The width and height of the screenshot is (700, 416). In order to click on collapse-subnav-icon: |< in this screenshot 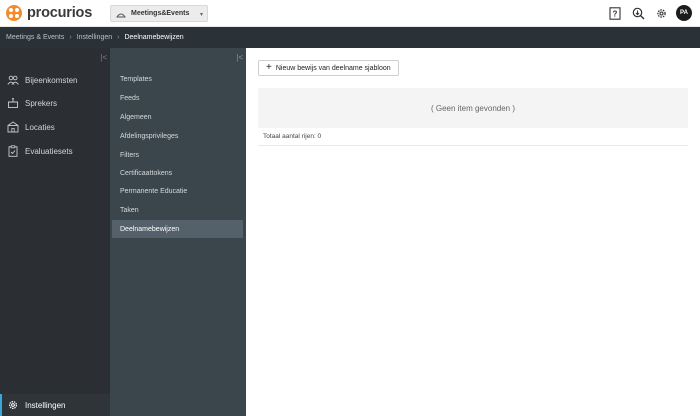, I will do `click(239, 57)`.